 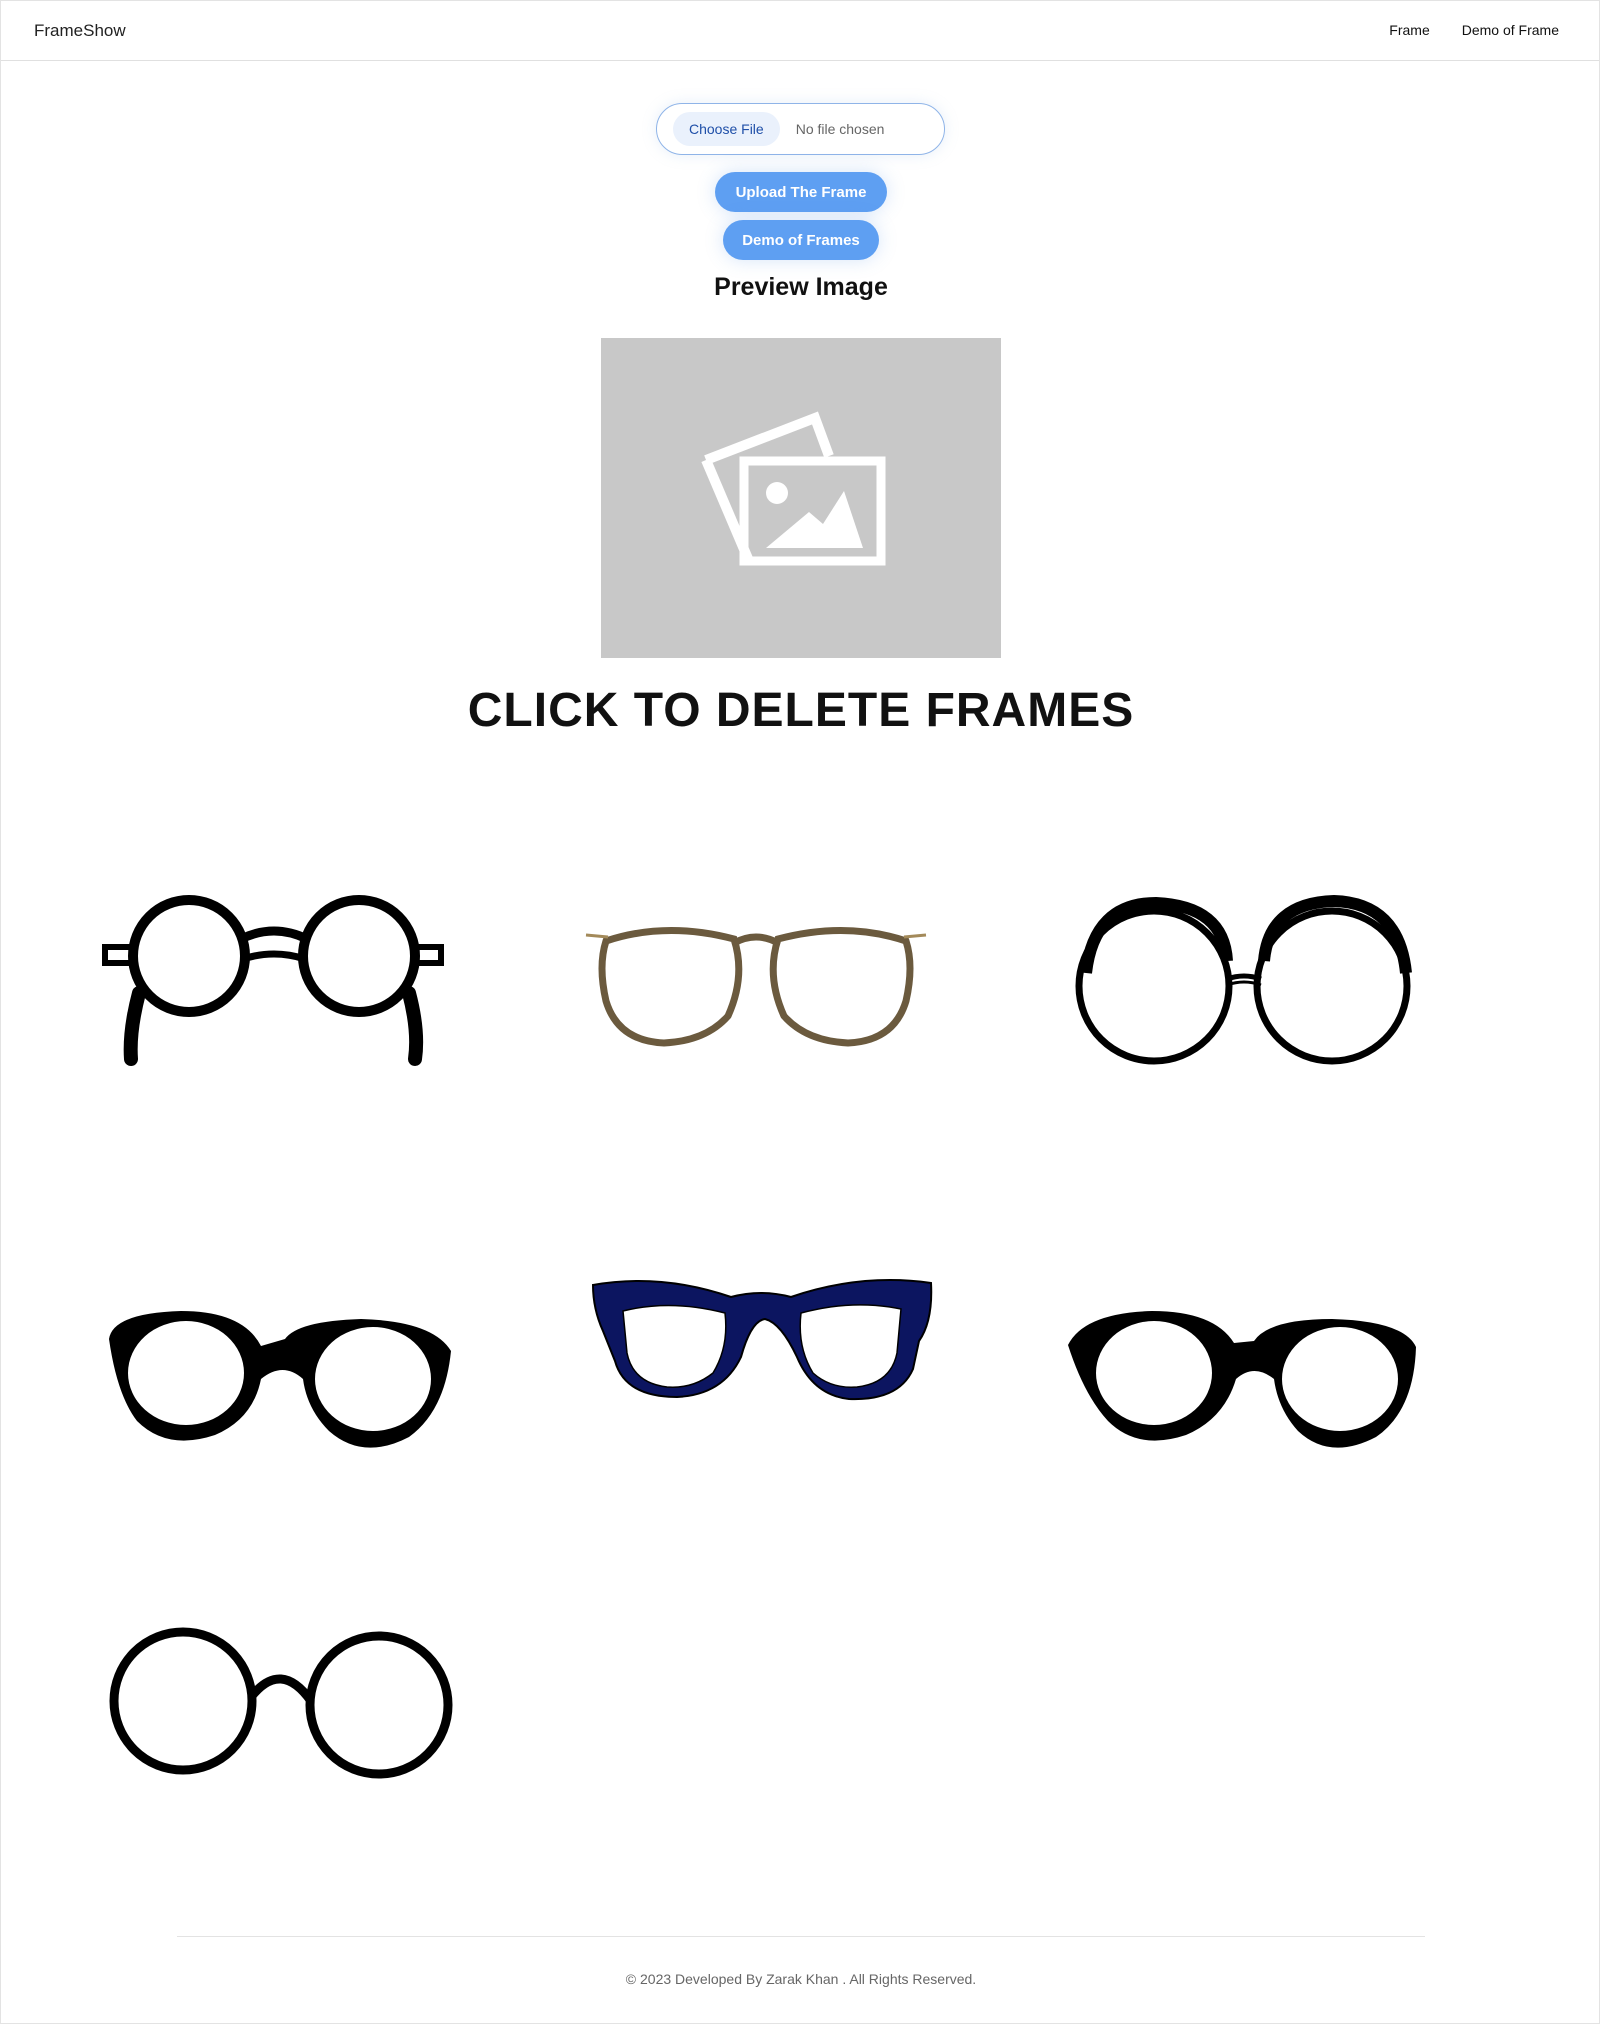 What do you see at coordinates (726, 129) in the screenshot?
I see `choose-file-button: Choose File` at bounding box center [726, 129].